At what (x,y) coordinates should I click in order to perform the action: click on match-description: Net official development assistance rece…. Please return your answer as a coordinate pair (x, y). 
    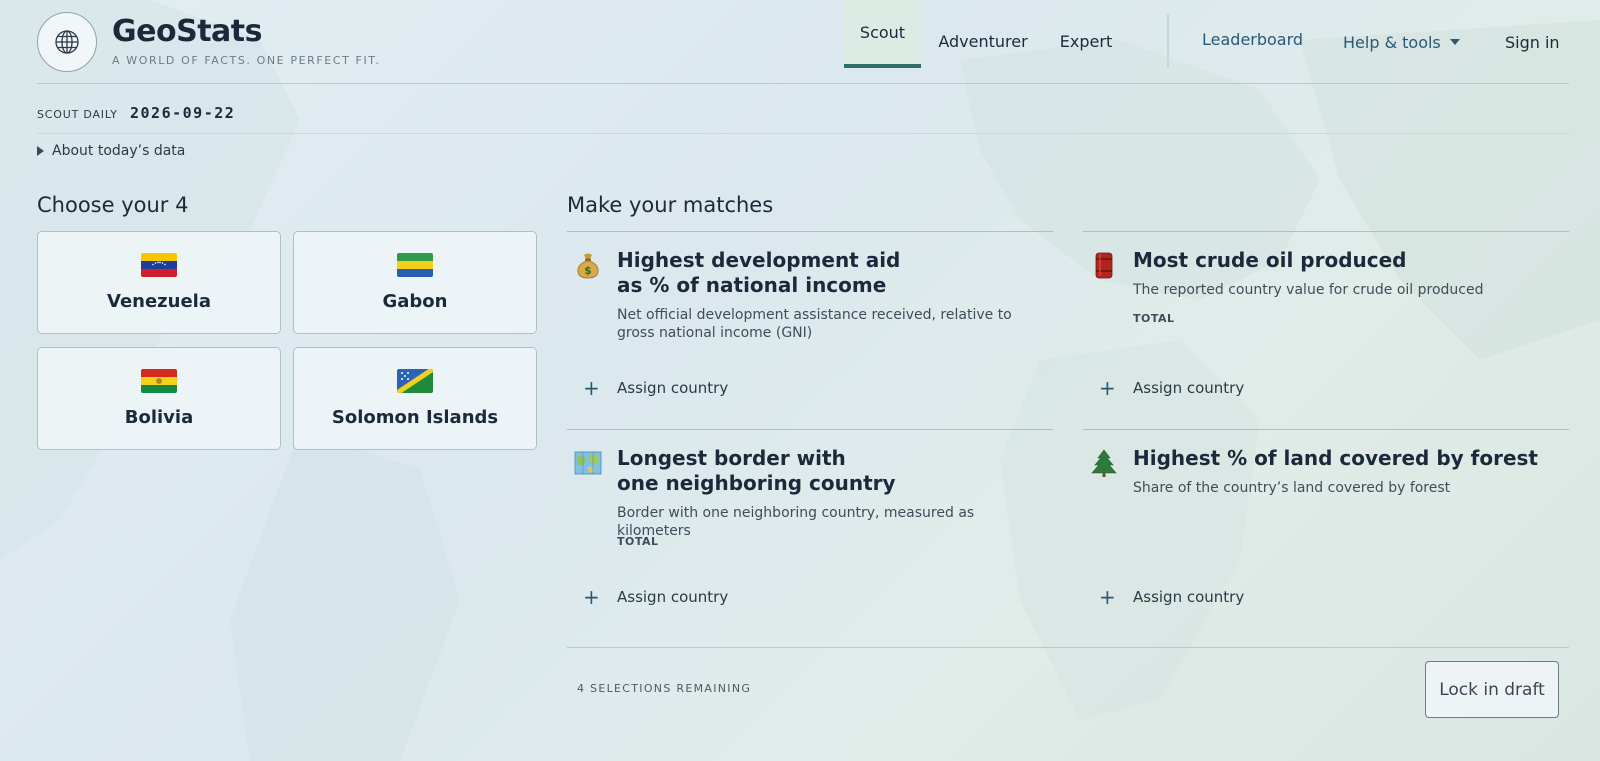
    Looking at the image, I should click on (814, 324).